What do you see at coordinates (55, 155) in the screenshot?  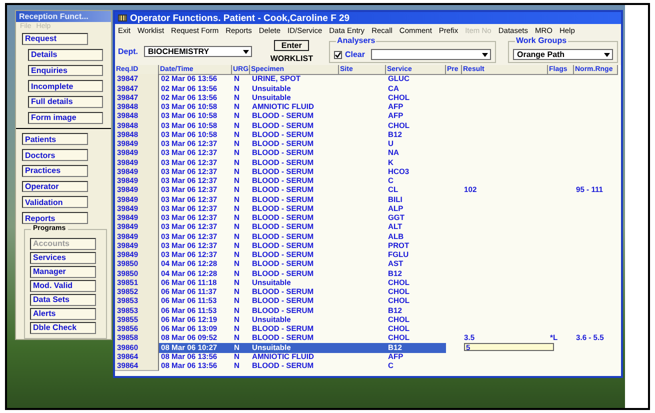 I see `nav-button: Doctors` at bounding box center [55, 155].